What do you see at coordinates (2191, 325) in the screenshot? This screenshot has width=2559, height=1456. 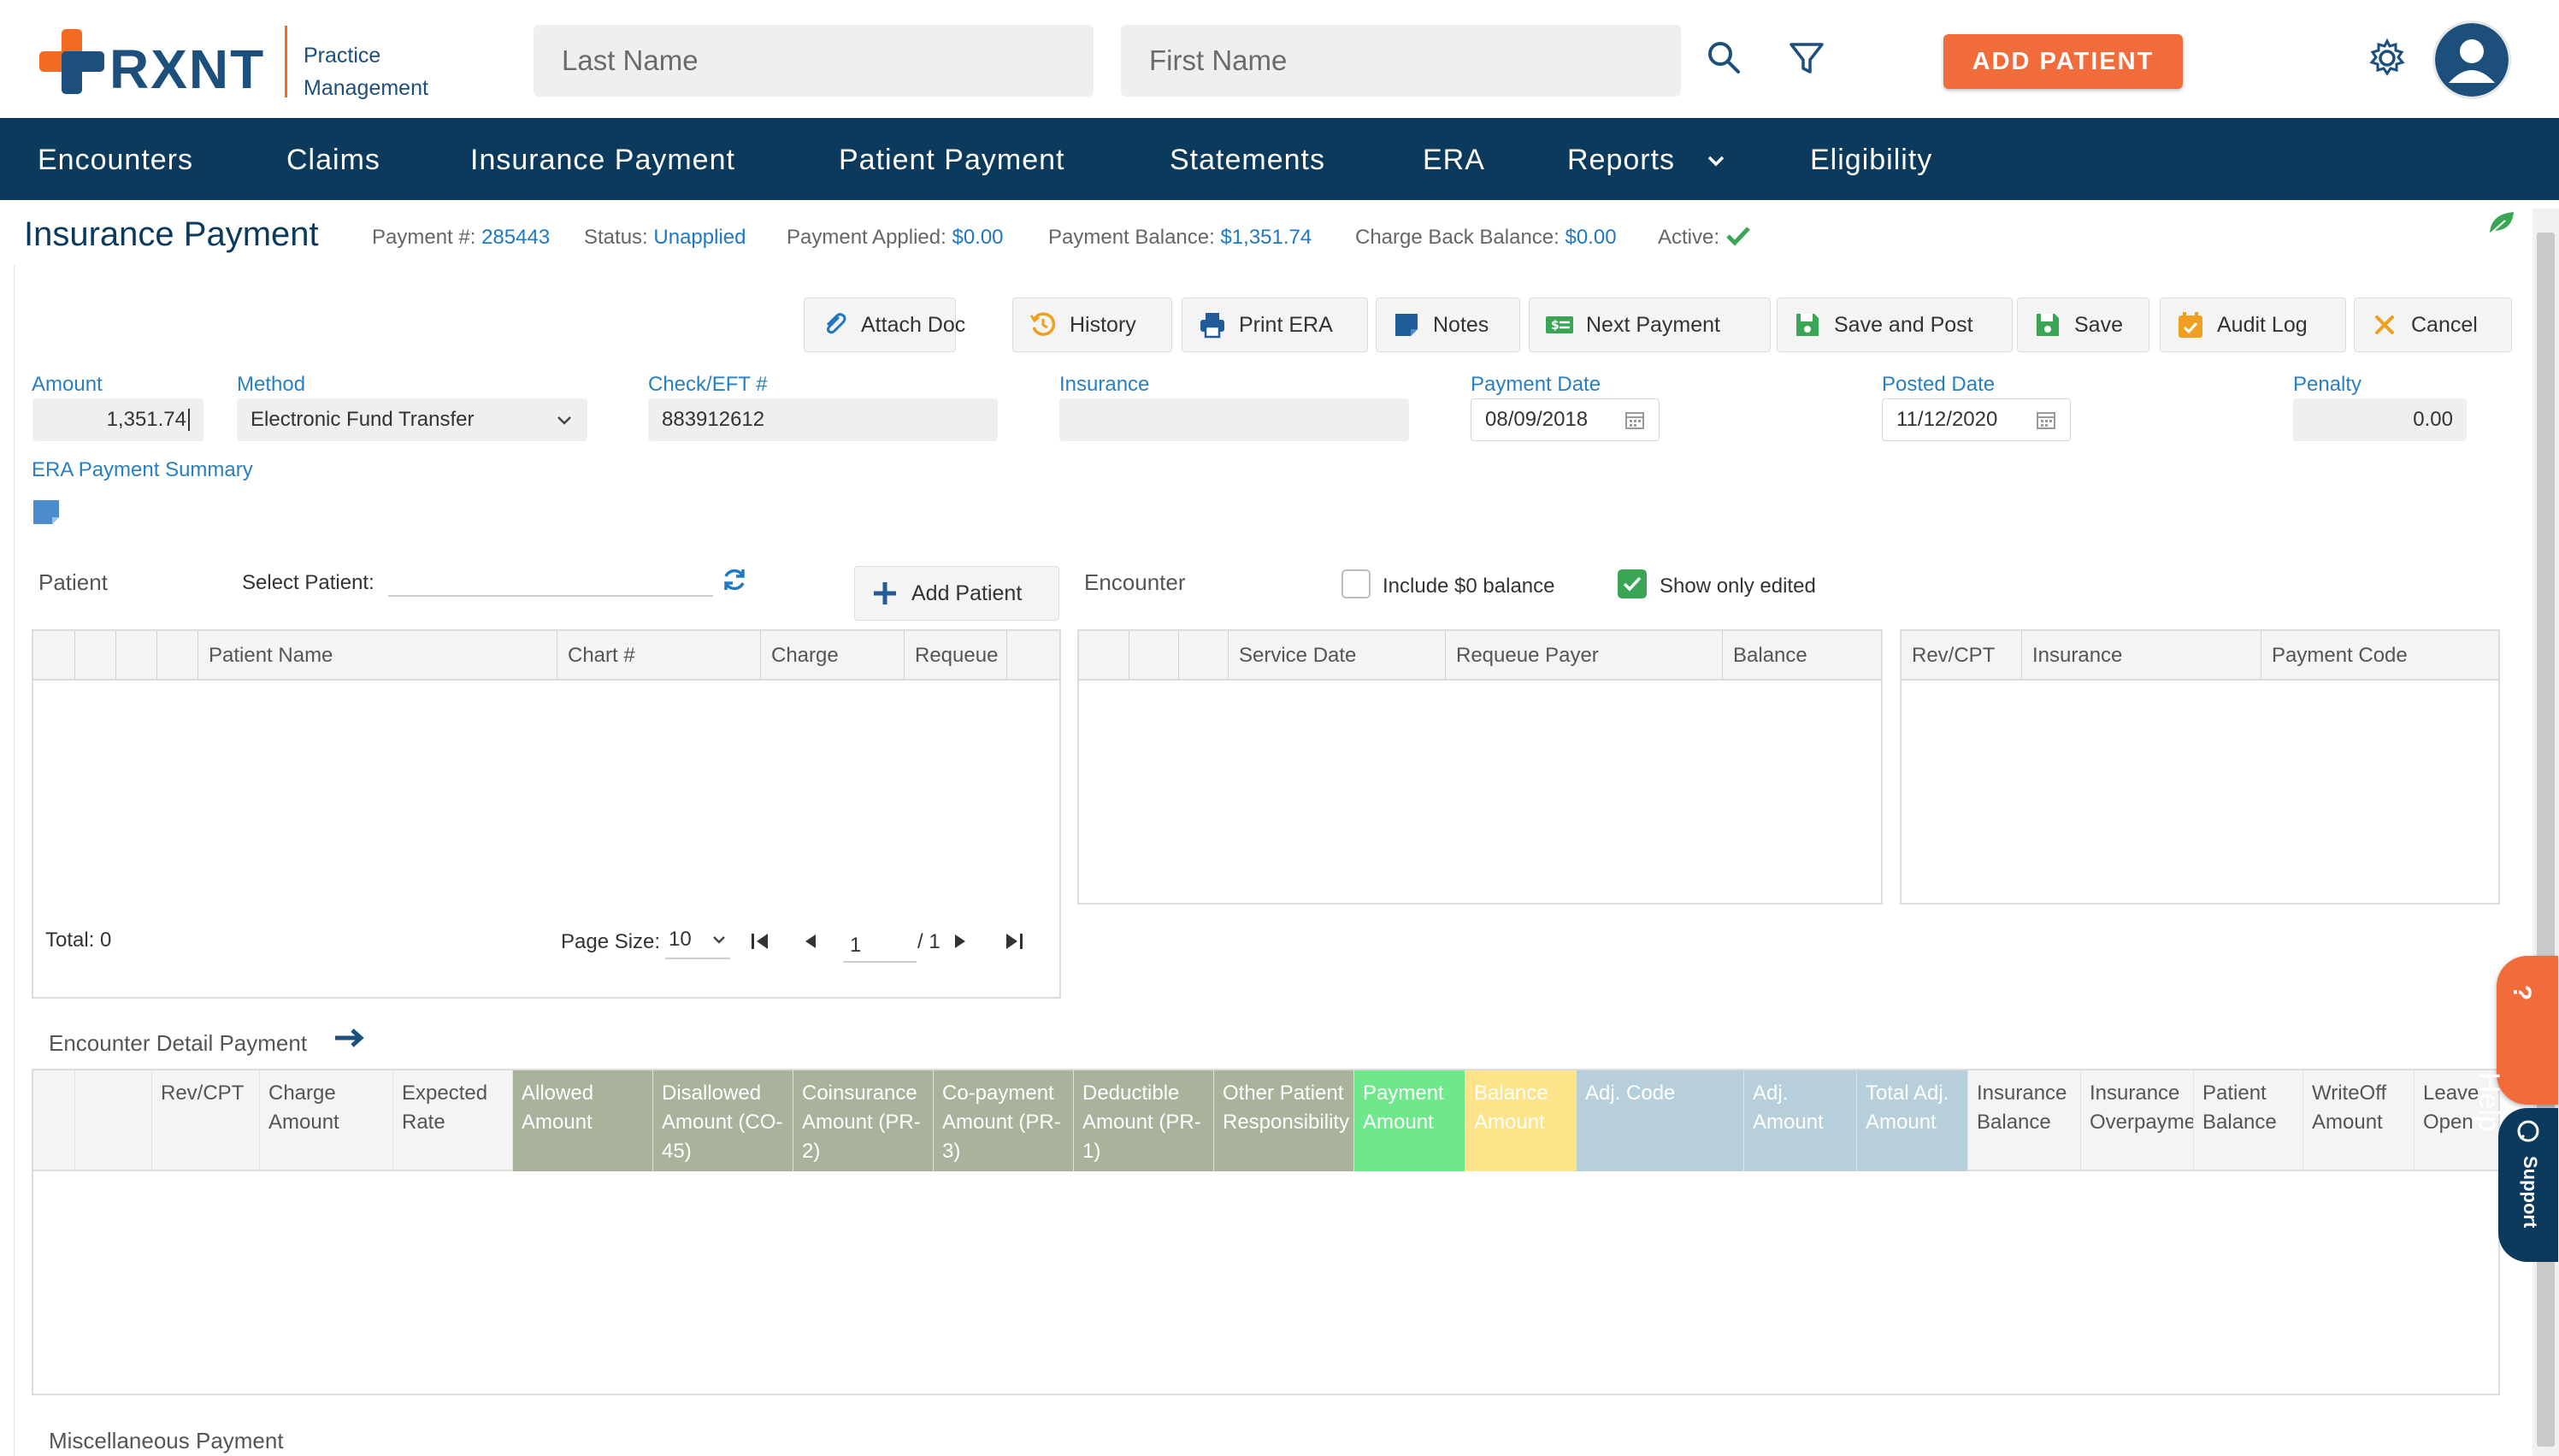 I see `calendar-check-icon` at bounding box center [2191, 325].